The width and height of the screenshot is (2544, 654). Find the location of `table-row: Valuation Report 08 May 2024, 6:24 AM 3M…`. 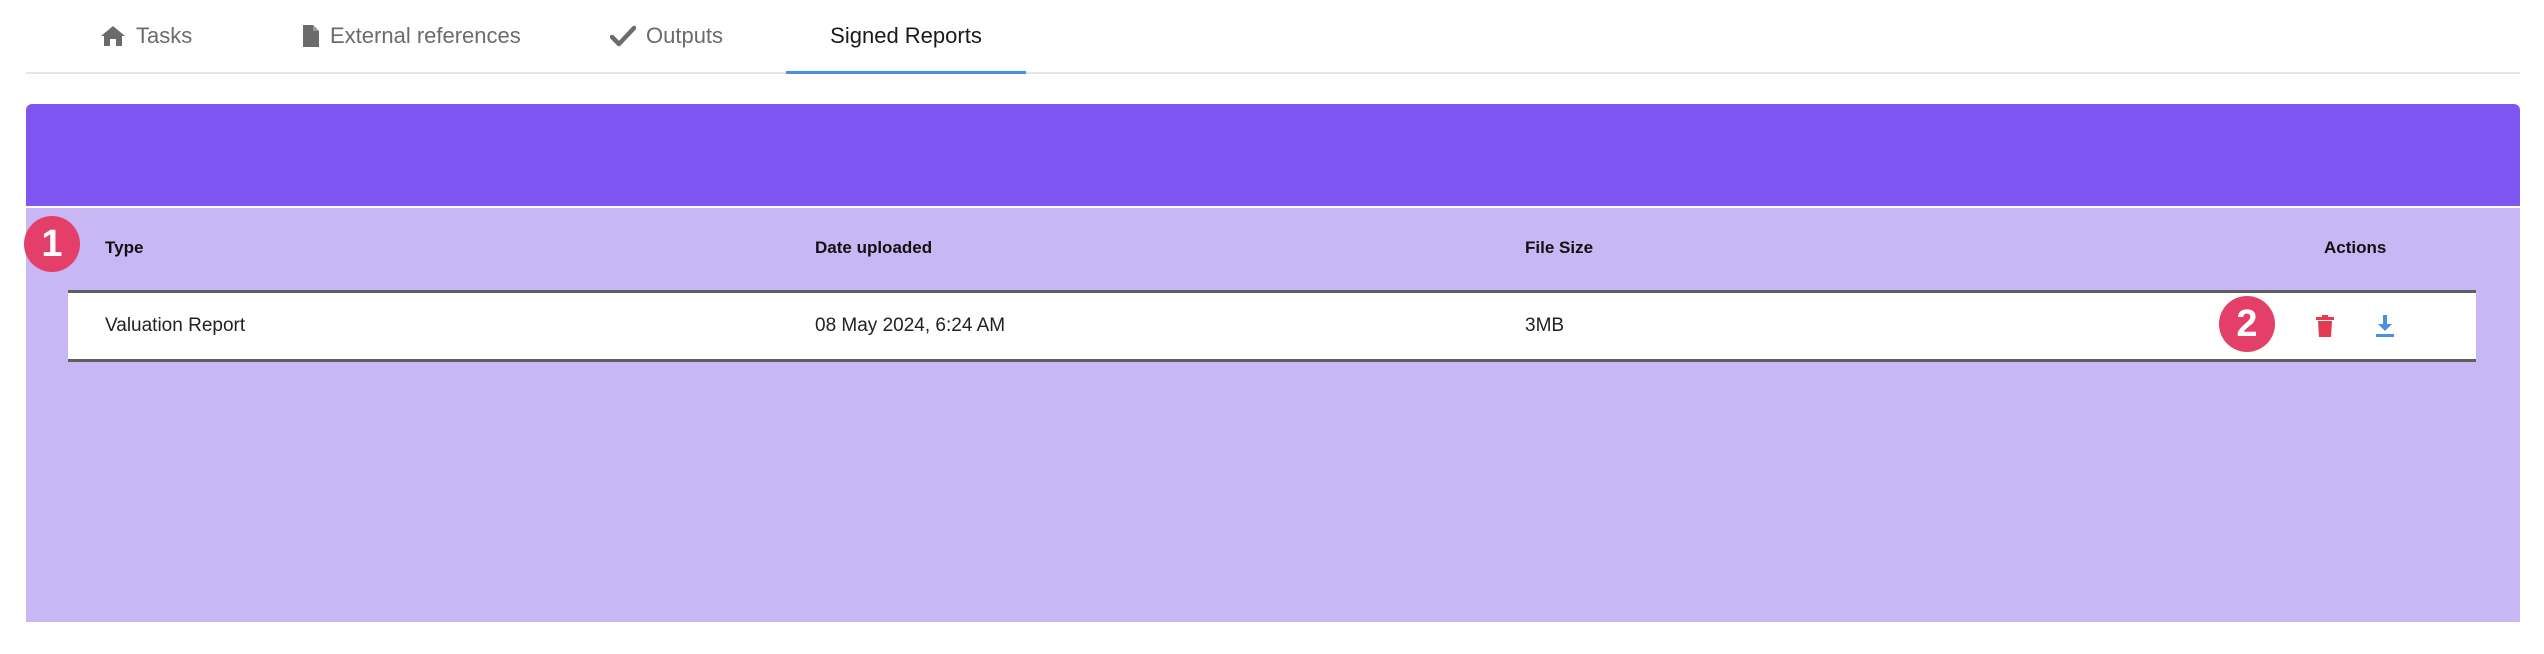

table-row: Valuation Report 08 May 2024, 6:24 AM 3M… is located at coordinates (1272, 326).